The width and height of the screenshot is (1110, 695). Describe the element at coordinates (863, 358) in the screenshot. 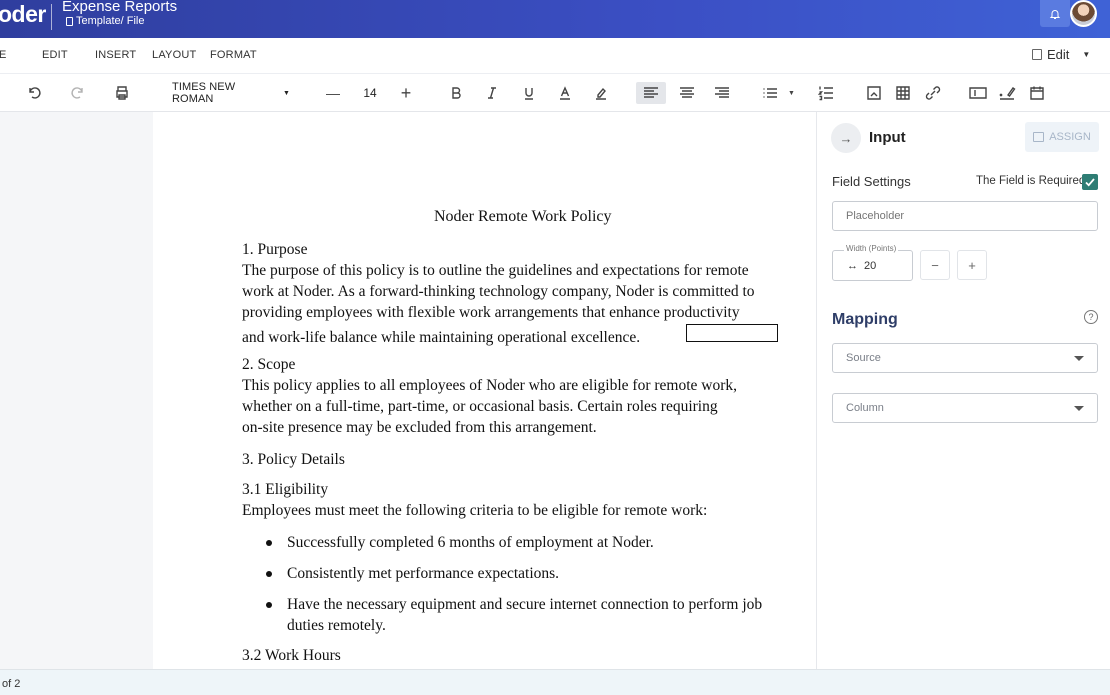

I see `source-select-value: Source` at that location.